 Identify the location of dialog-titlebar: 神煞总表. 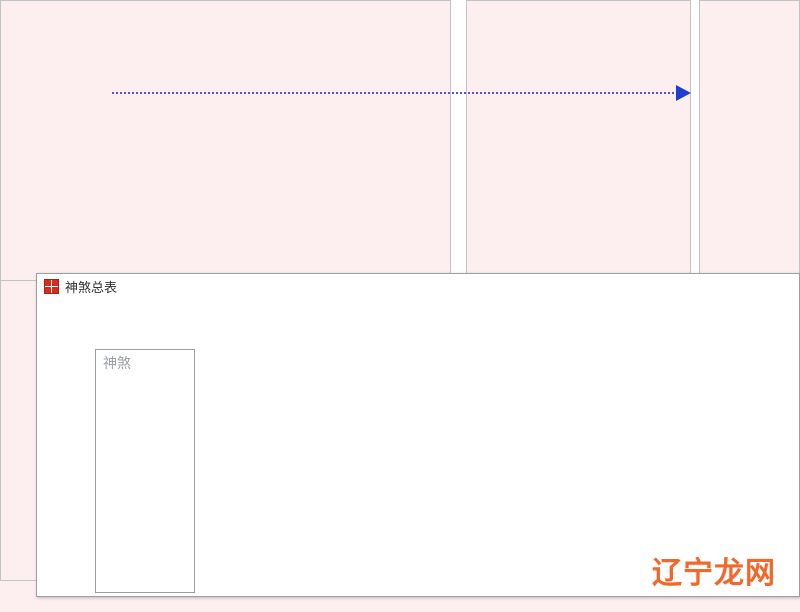
(418, 286).